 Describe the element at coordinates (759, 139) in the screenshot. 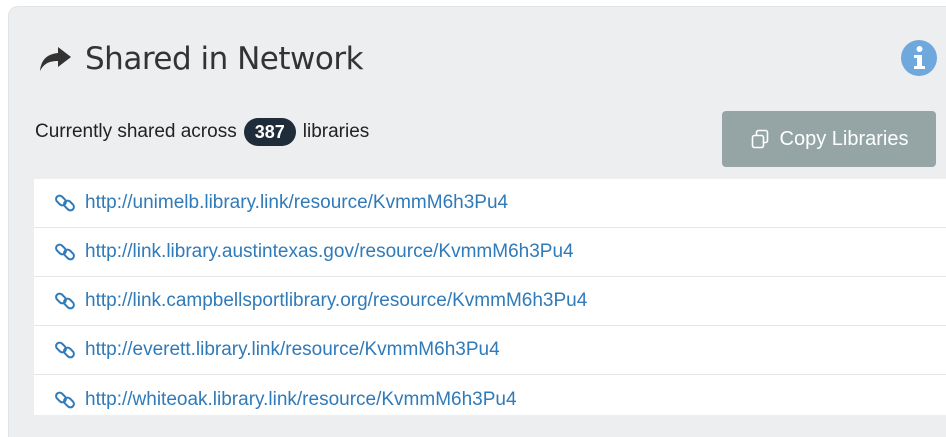

I see `copy-icon` at that location.